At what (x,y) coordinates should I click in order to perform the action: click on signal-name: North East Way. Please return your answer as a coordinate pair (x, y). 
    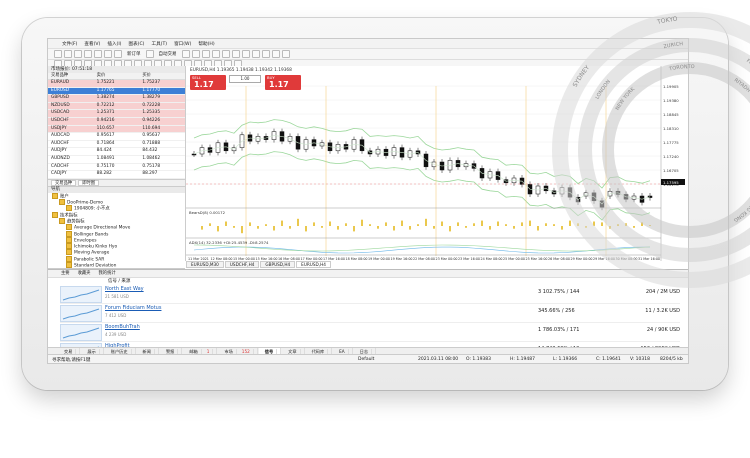
    Looking at the image, I should click on (124, 289).